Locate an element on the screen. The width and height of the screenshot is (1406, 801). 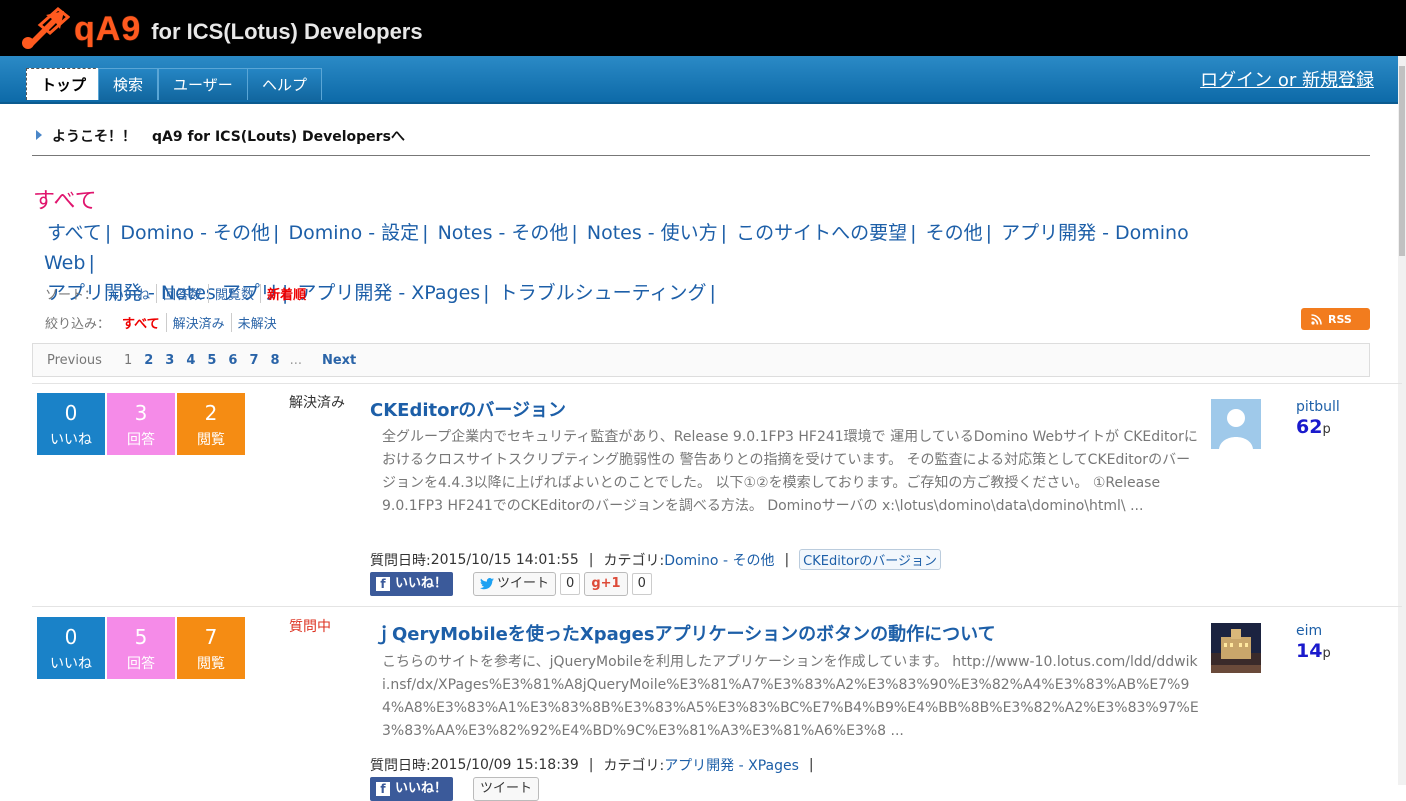
tab-top: トップ is located at coordinates (64, 84).